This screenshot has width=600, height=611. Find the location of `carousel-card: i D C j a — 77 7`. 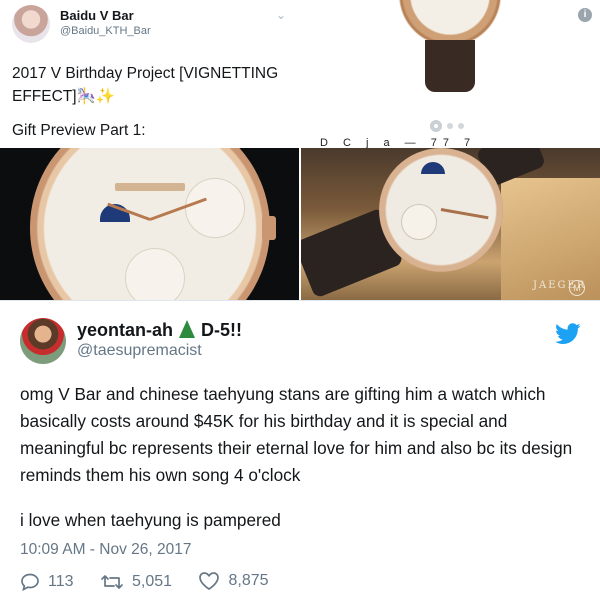

carousel-card: i D C j a — 77 7 is located at coordinates (450, 74).